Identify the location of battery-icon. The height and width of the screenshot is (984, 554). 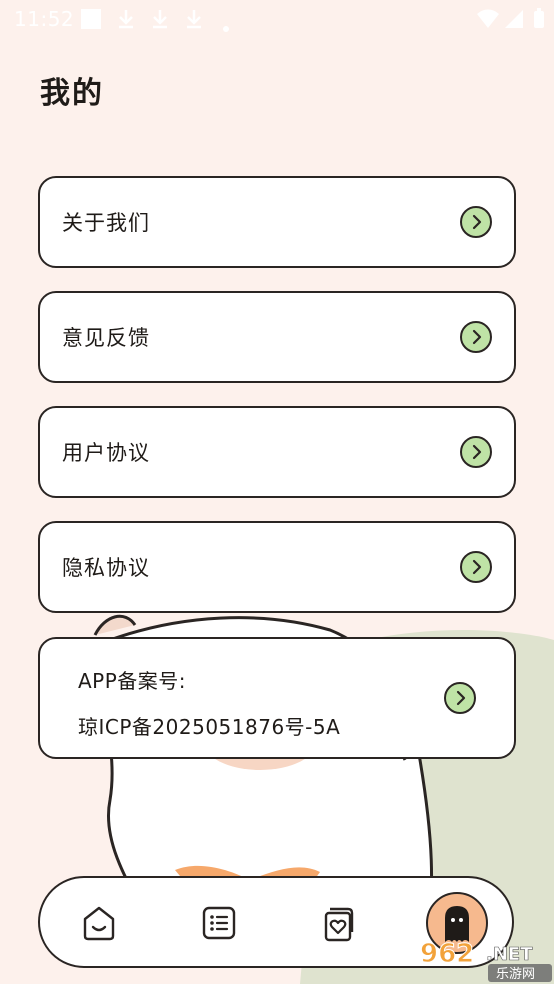
(539, 21).